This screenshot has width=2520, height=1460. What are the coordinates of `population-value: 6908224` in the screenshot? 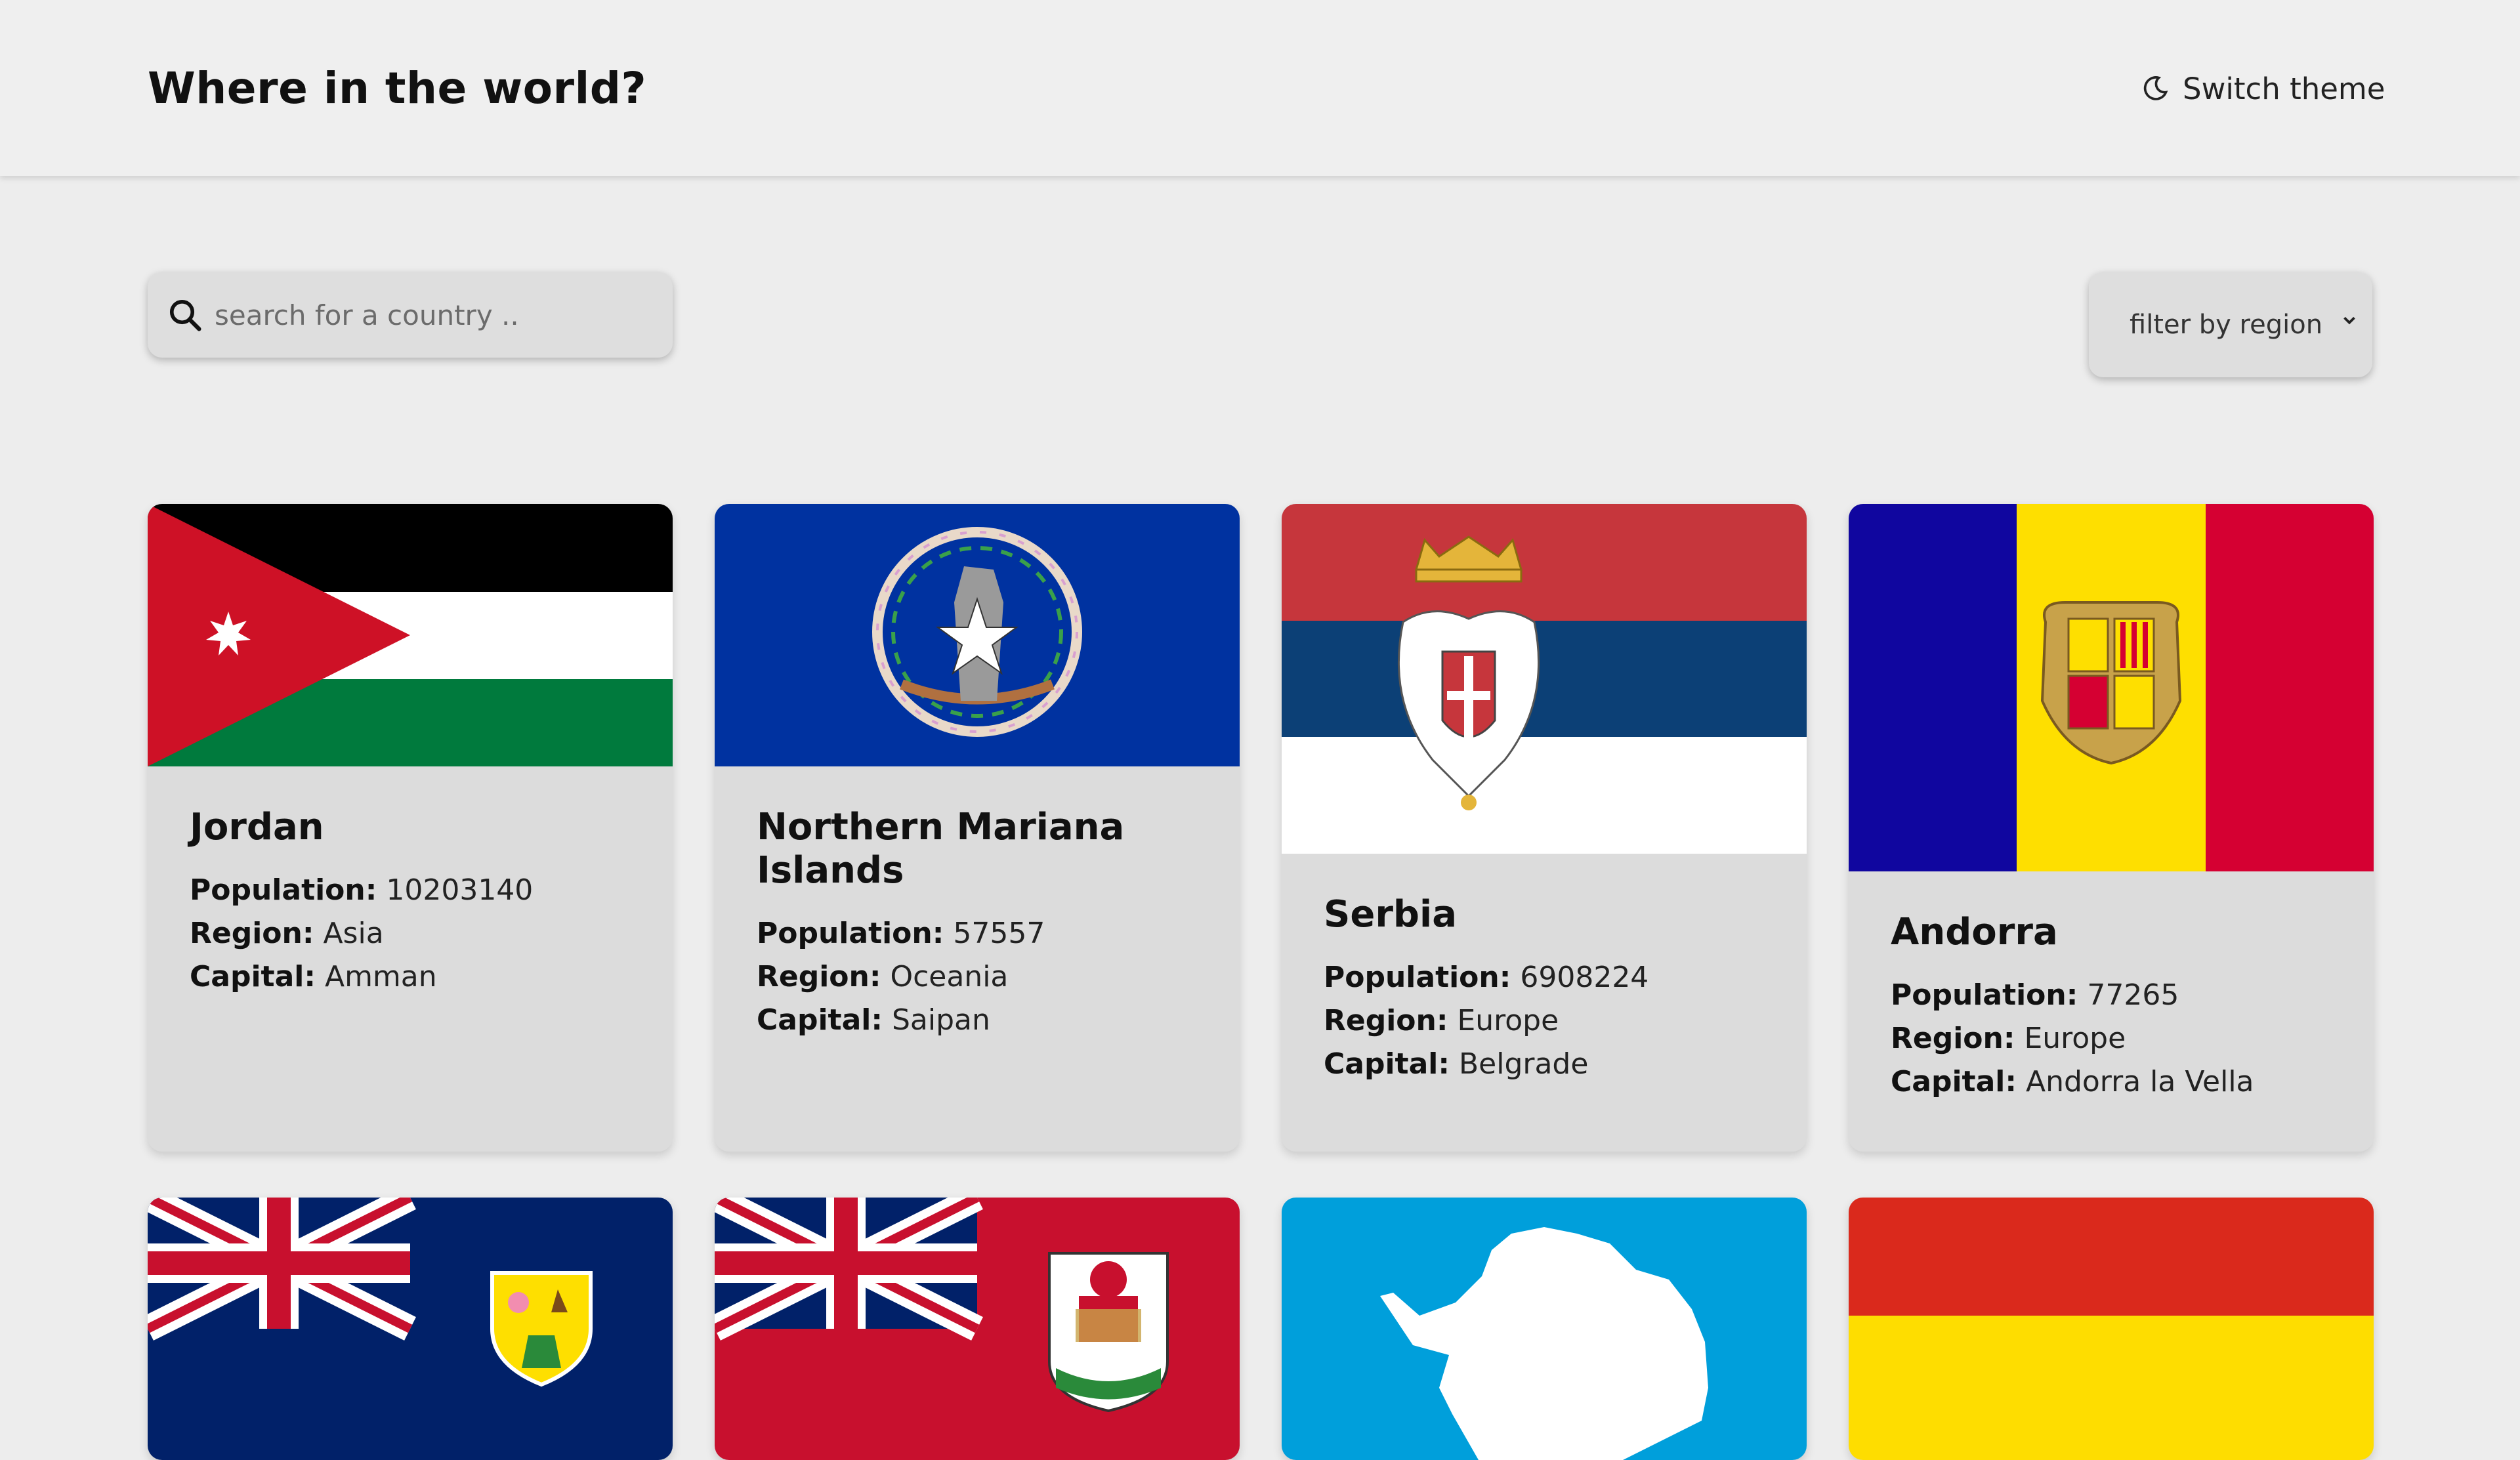 It's located at (1584, 977).